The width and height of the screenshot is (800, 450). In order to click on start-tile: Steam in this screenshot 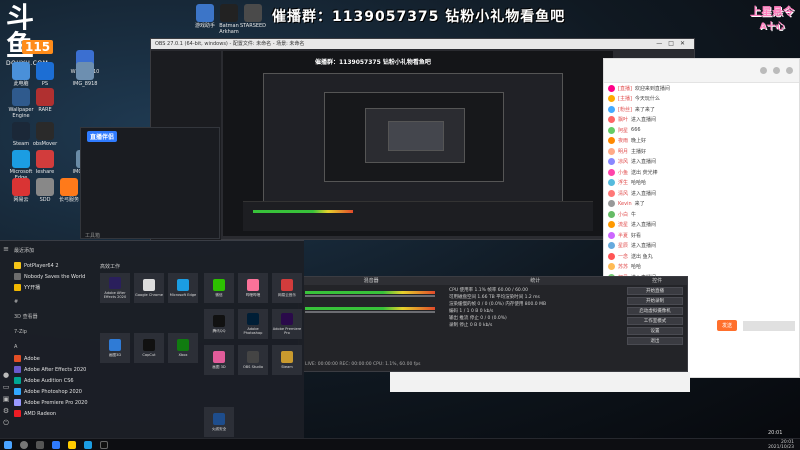, I will do `click(287, 360)`.